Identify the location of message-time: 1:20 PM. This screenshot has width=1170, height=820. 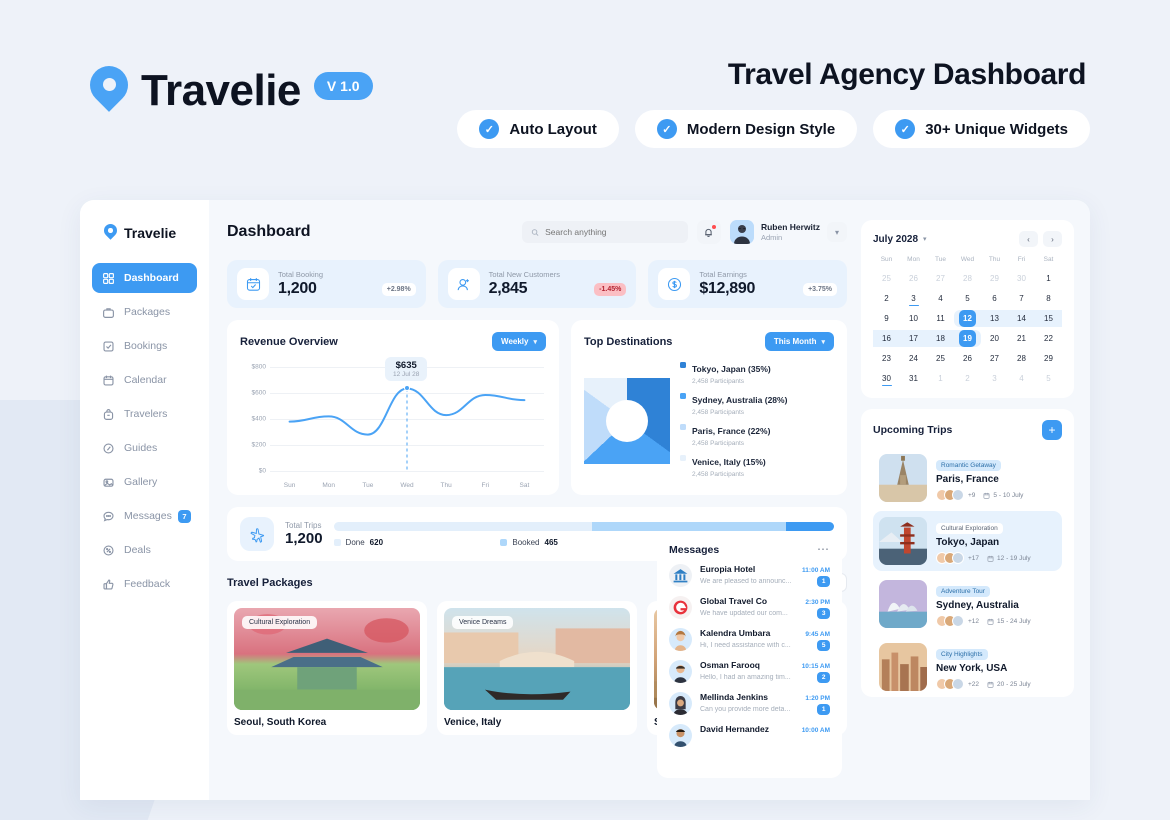
(817, 698).